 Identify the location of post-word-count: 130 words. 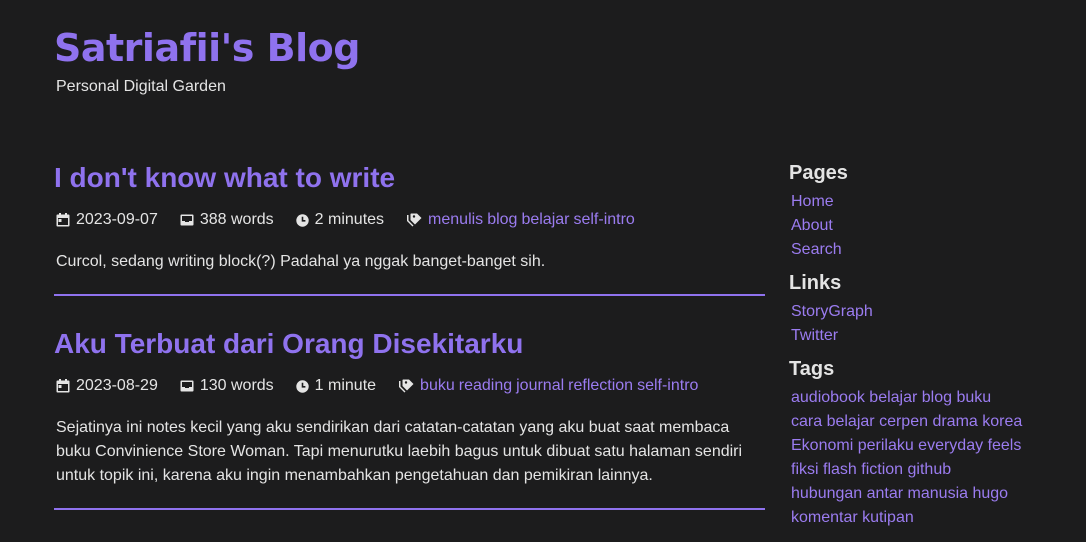
(227, 386).